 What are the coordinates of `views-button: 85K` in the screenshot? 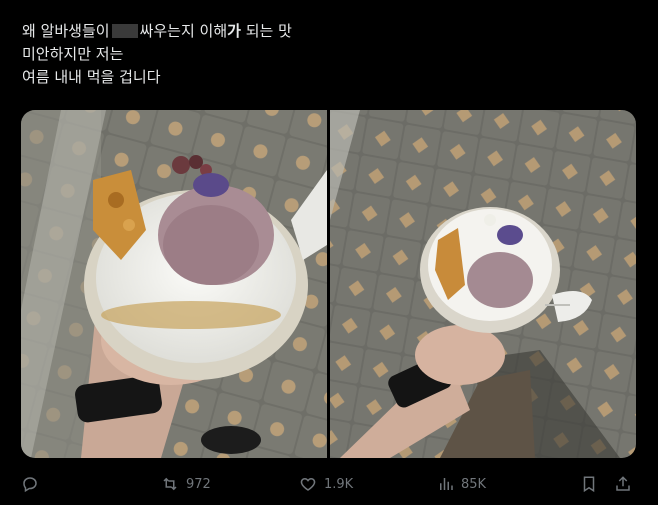 It's located at (461, 484).